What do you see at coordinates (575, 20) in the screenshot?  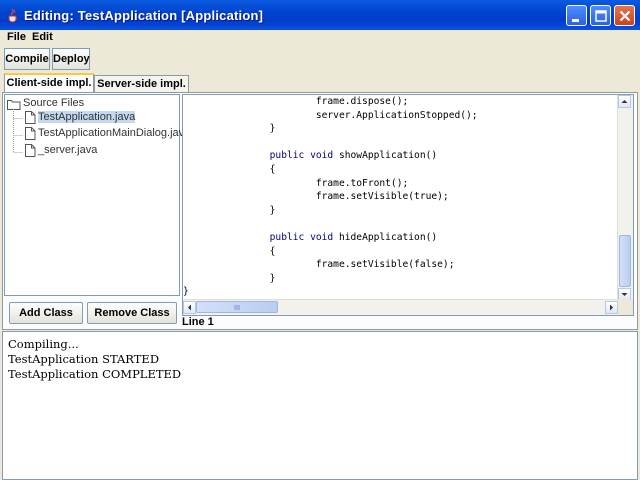 I see `minimize-icon` at bounding box center [575, 20].